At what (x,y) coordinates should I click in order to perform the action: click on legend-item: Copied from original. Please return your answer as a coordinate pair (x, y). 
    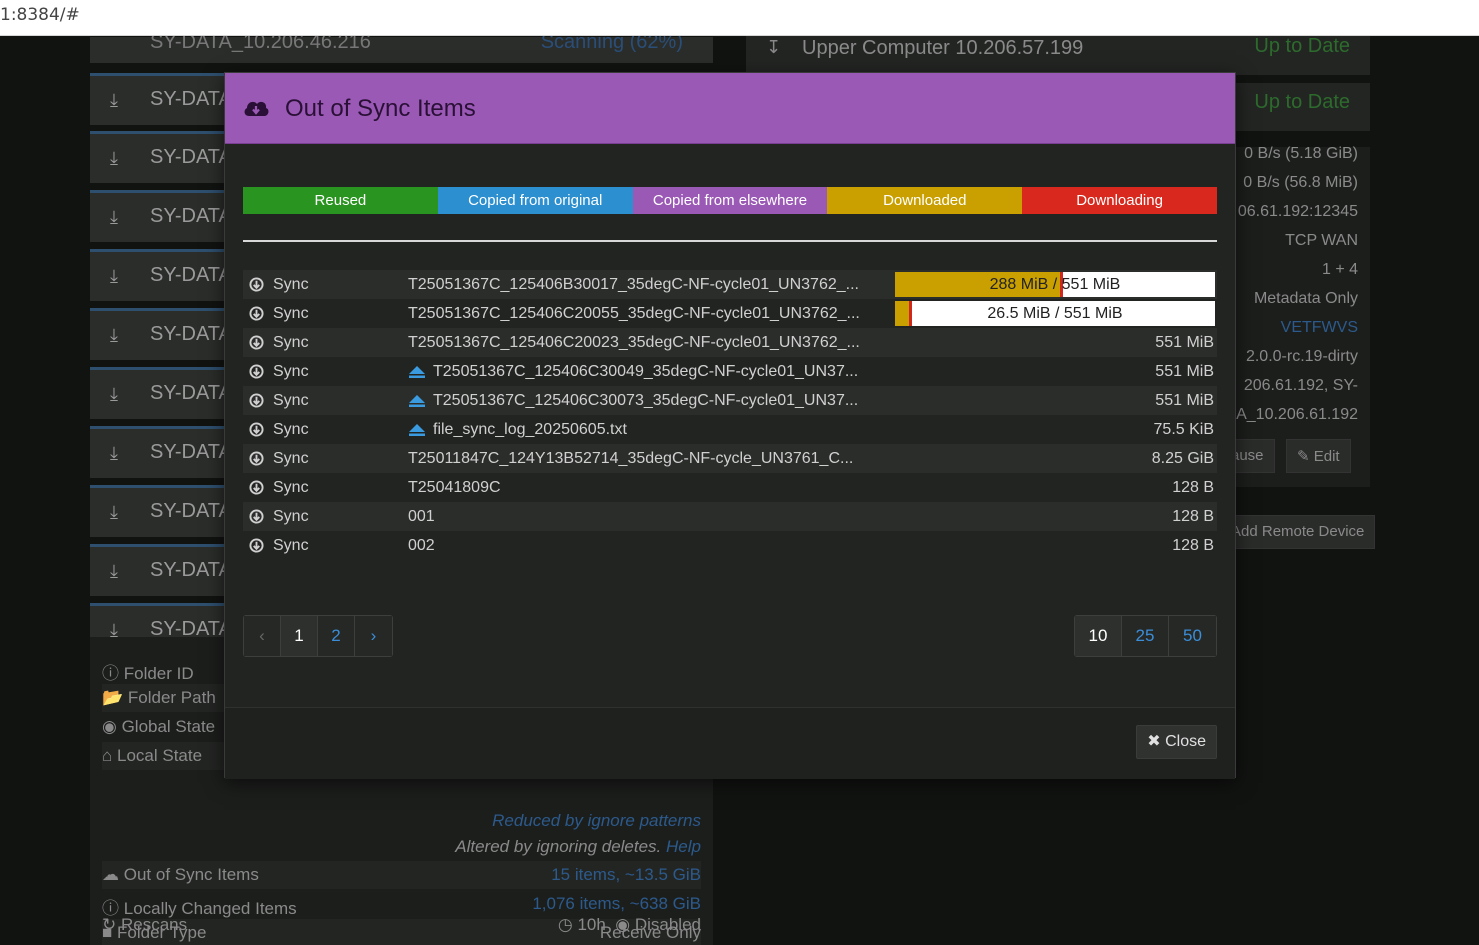
    Looking at the image, I should click on (535, 200).